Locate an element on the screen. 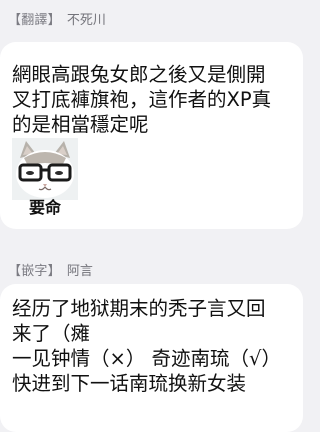 This screenshot has height=432, width=320. role-tag: 【嵌字】 is located at coordinates (34, 271).